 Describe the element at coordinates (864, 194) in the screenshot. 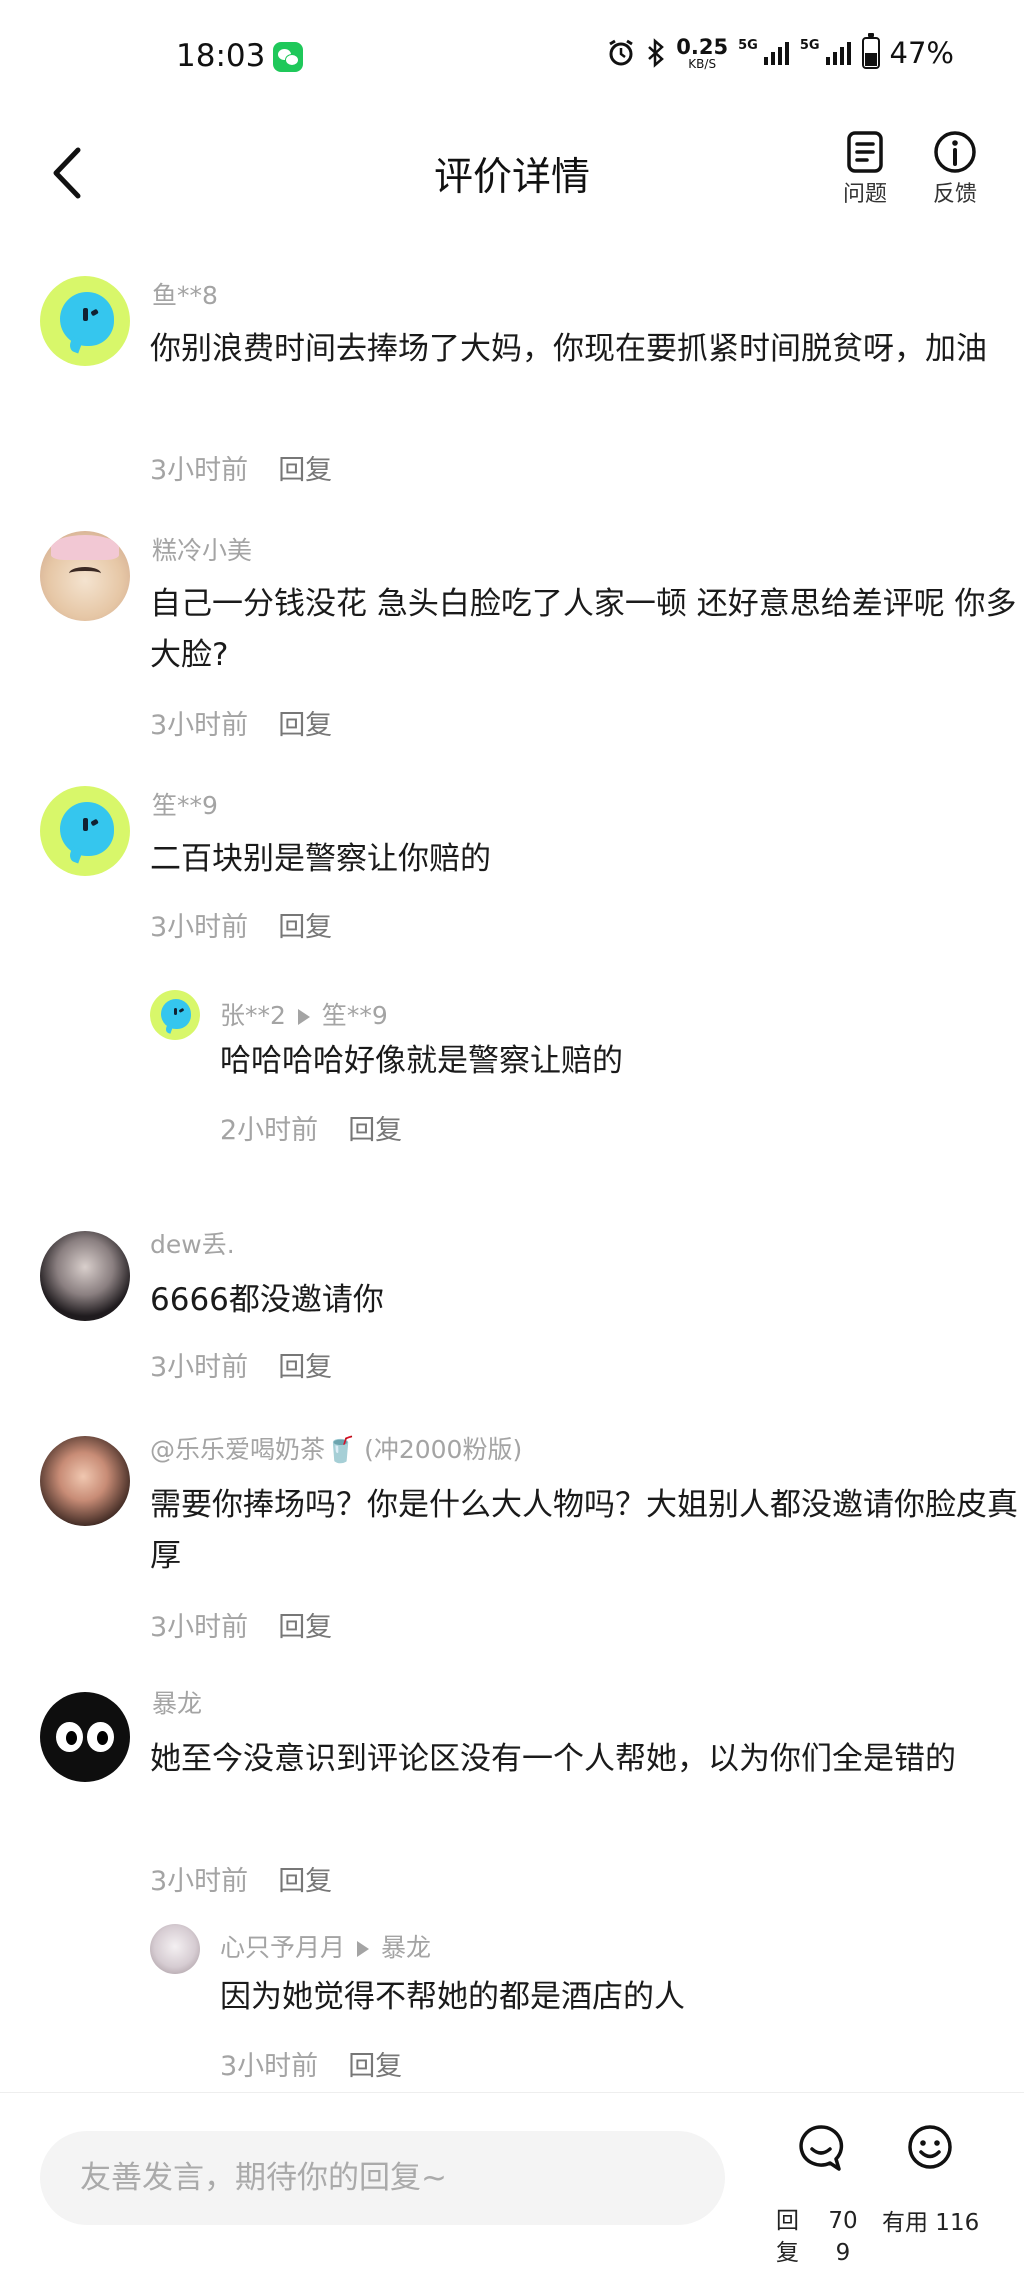

I see `issue-label: 问题` at that location.